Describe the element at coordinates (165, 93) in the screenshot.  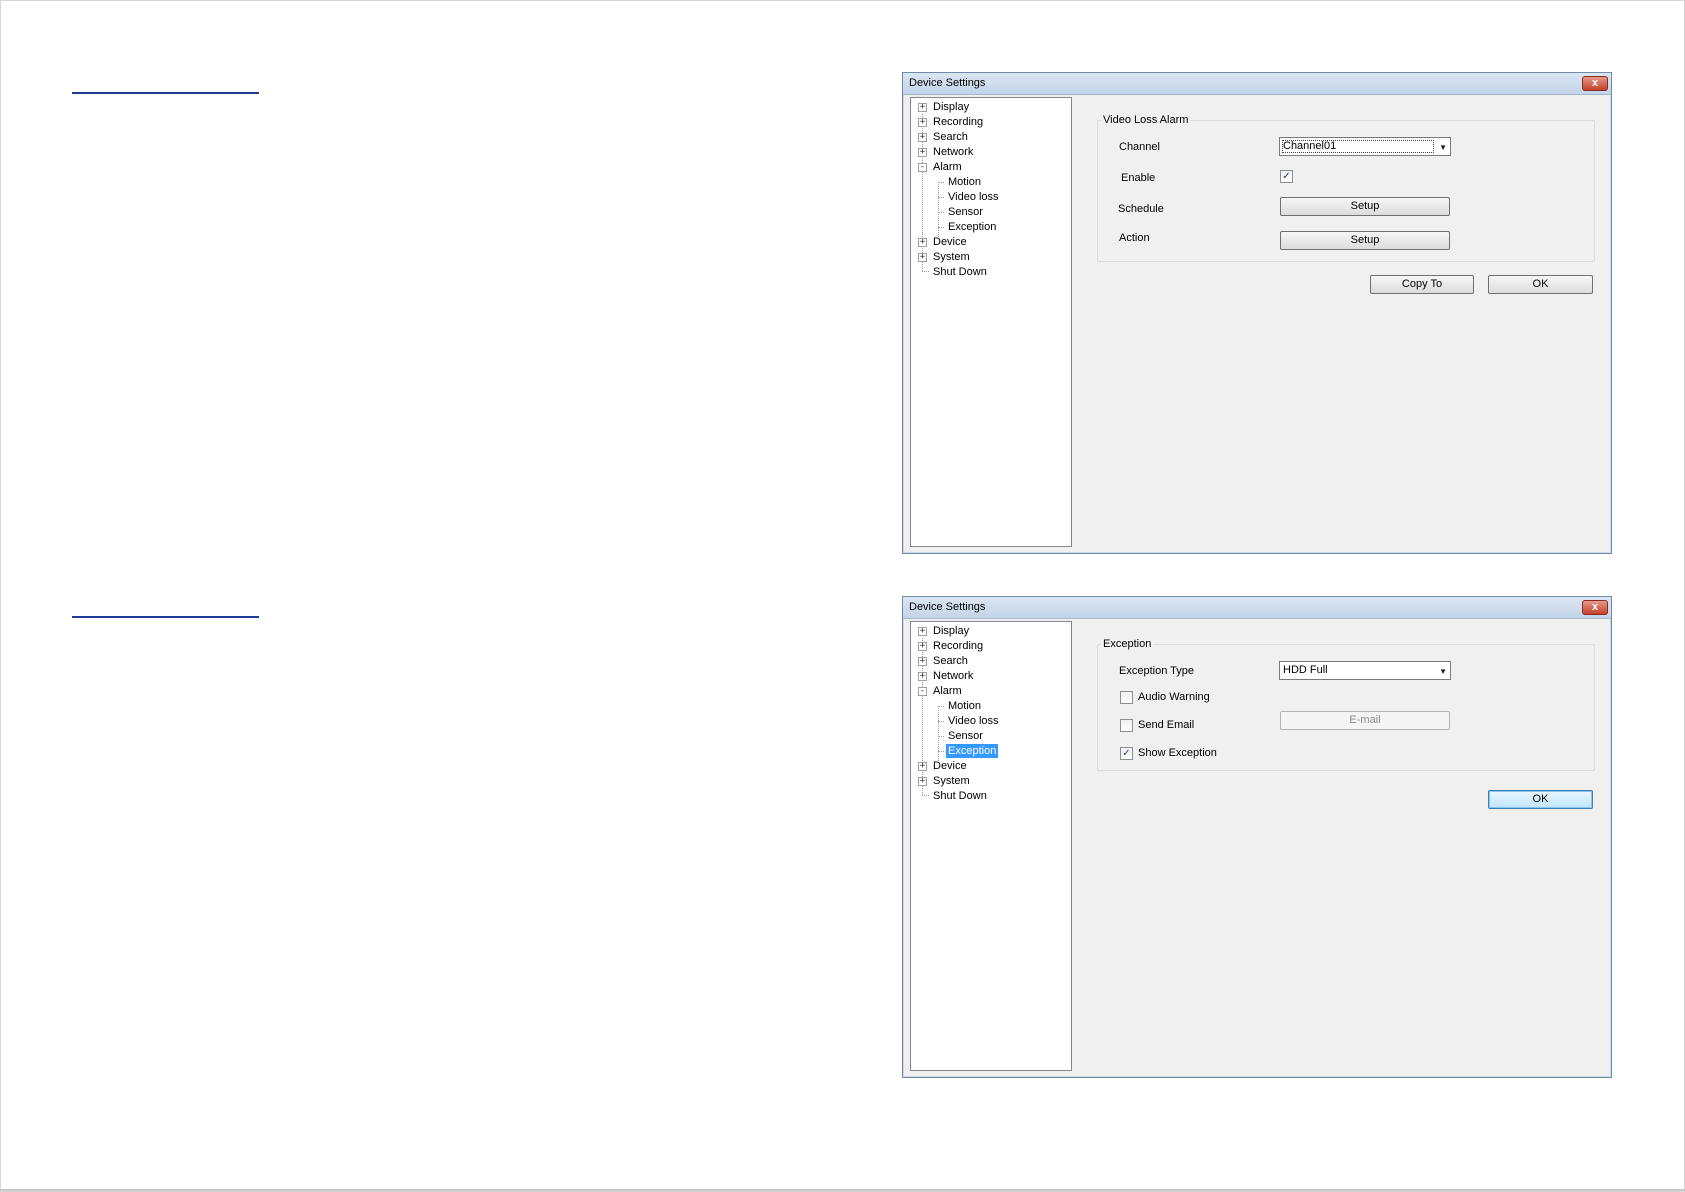
I see `section-rule-top` at that location.